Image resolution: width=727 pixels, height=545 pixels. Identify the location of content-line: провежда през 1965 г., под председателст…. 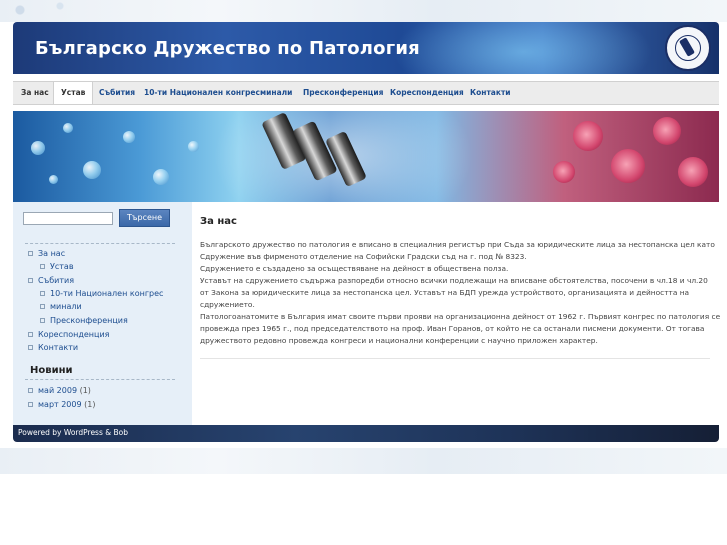
(452, 328).